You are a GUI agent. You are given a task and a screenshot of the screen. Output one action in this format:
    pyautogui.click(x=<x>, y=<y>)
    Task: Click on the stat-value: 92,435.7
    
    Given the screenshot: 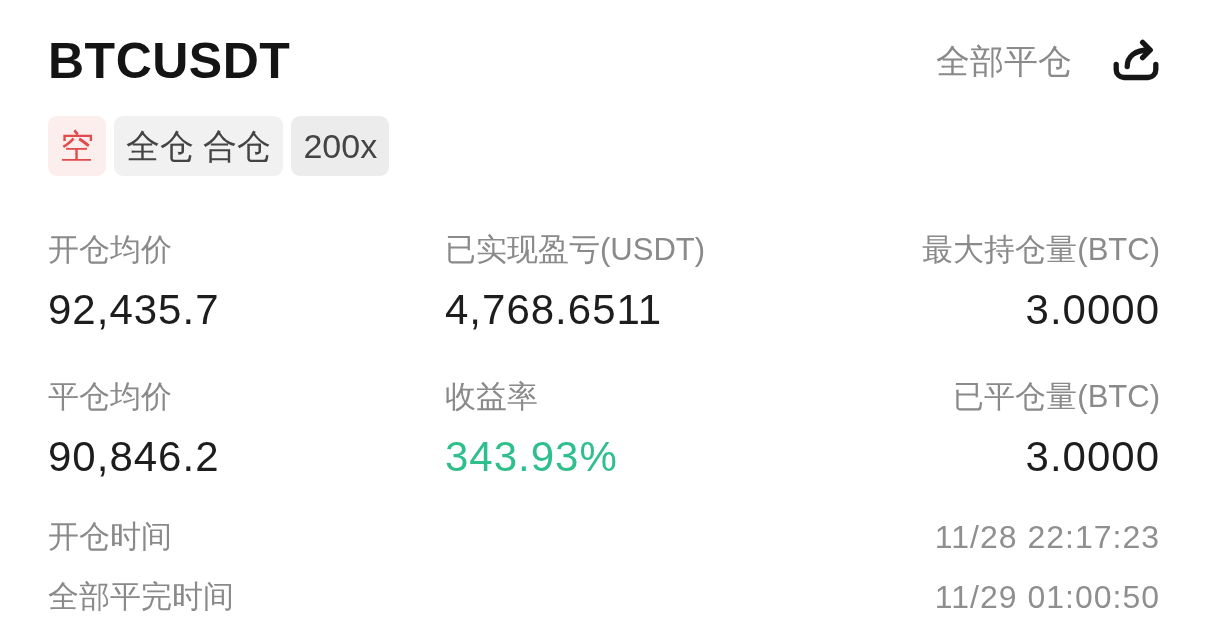 What is the action you would take?
    pyautogui.click(x=134, y=310)
    